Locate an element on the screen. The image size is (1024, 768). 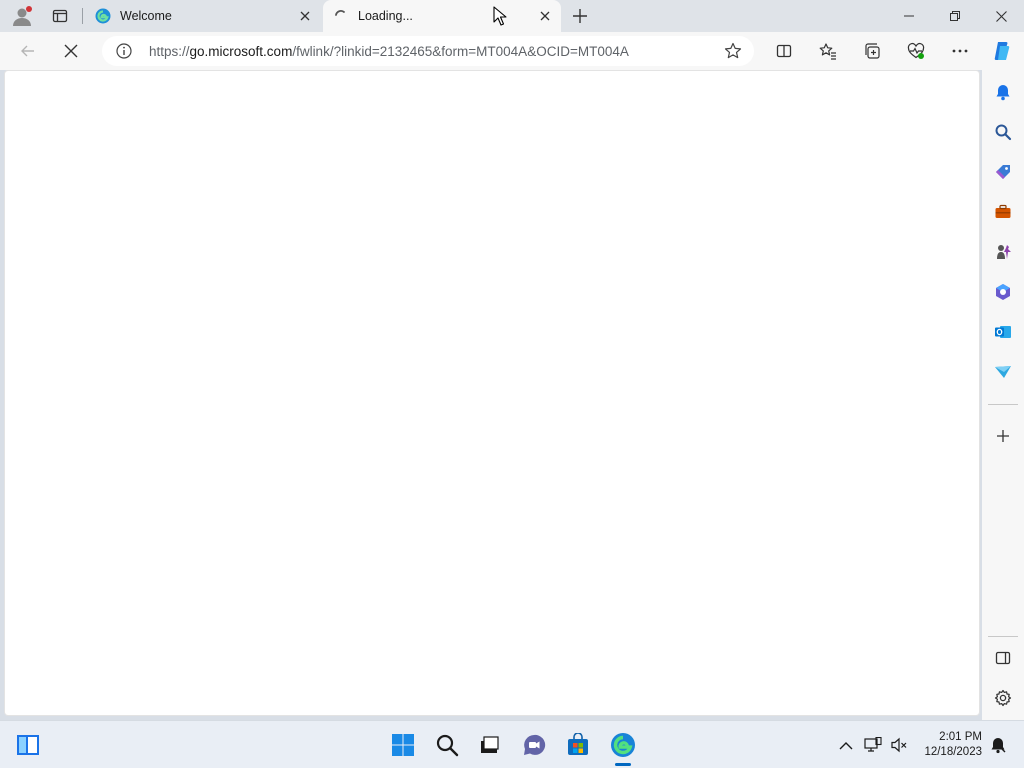
mouse-cursor-icon is located at coordinates (500, 16).